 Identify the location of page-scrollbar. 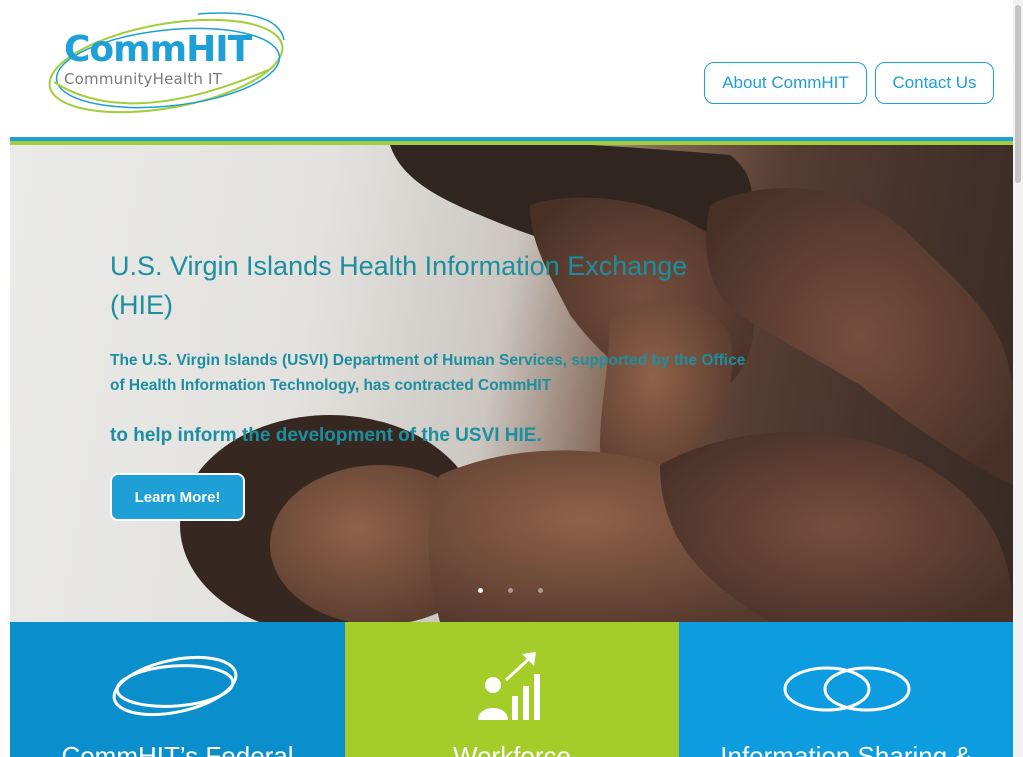
(1018, 378).